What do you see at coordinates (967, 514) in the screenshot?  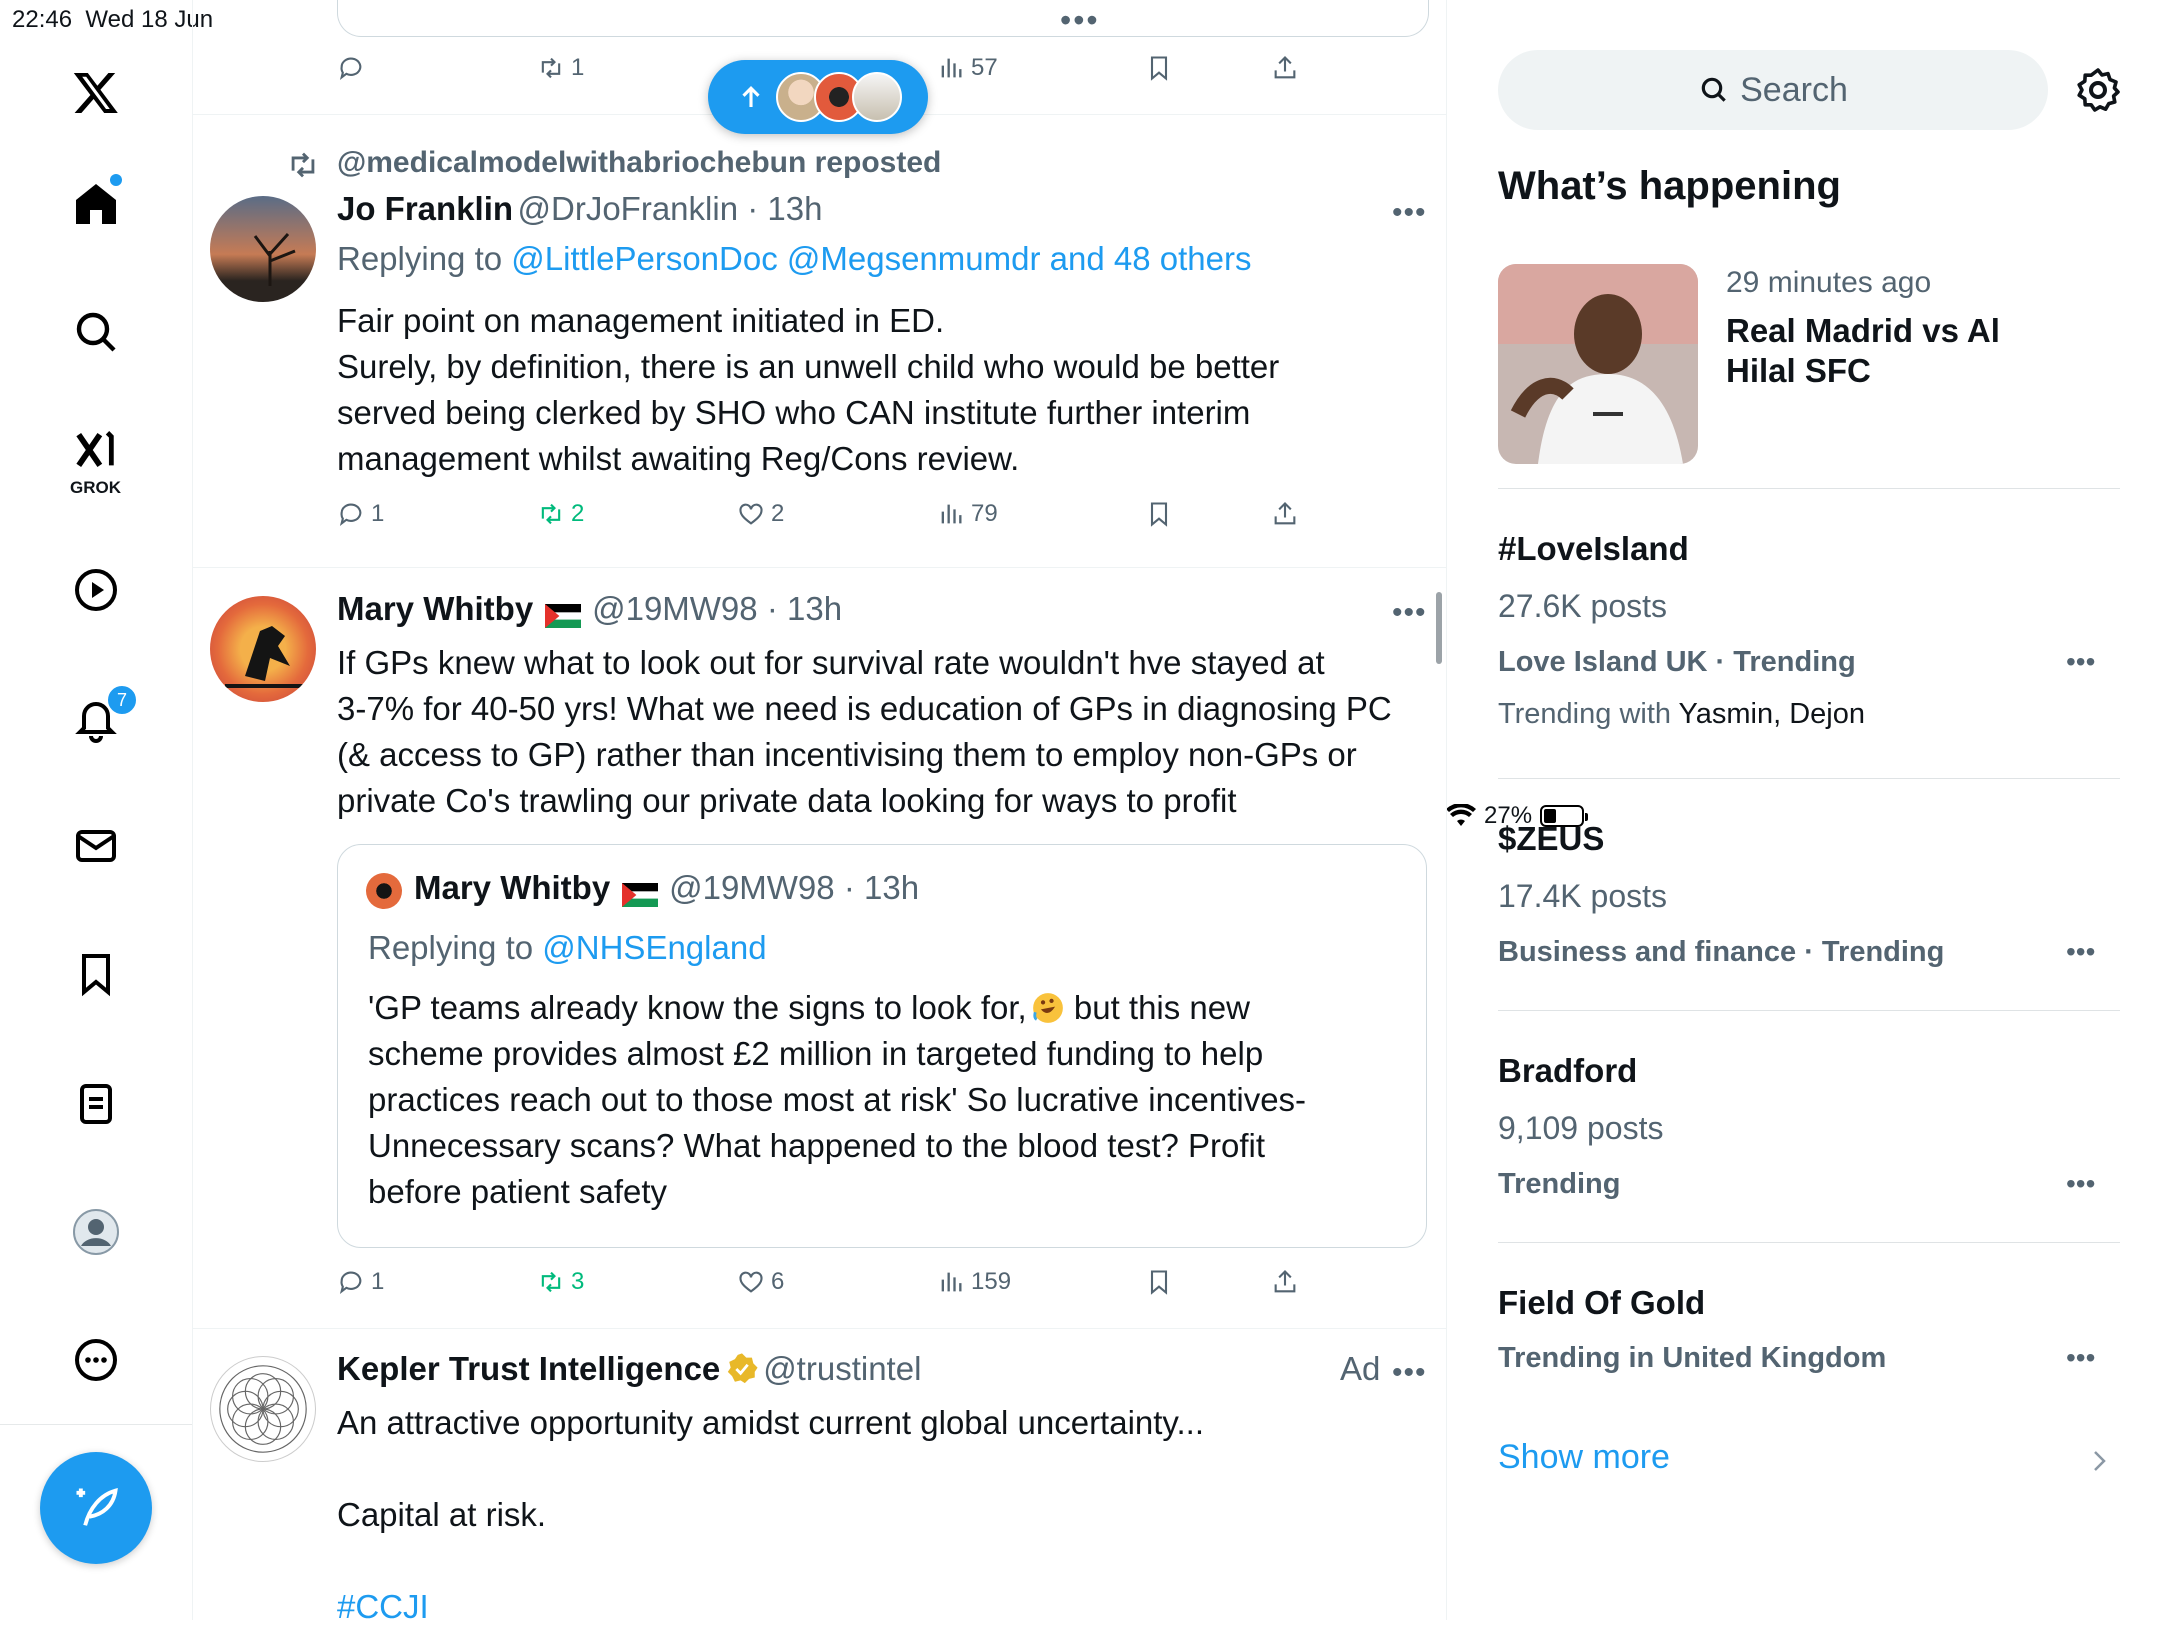 I see `views-button: 79` at bounding box center [967, 514].